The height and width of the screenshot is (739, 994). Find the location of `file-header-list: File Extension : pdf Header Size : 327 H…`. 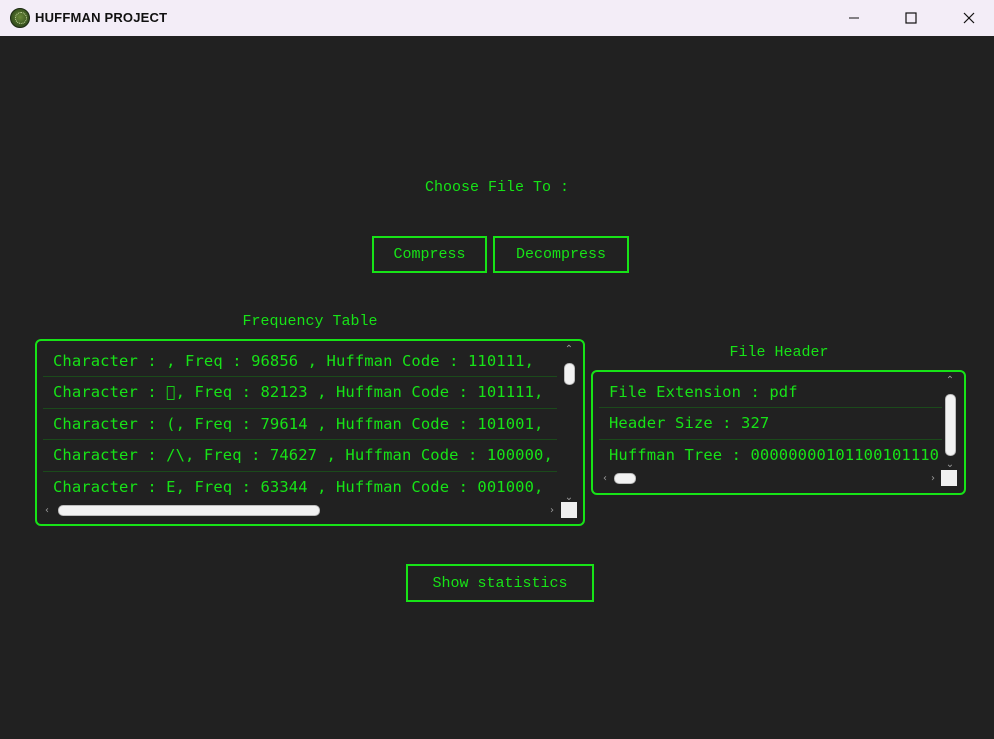

file-header-list: File Extension : pdf Header Size : 327 H… is located at coordinates (778, 432).